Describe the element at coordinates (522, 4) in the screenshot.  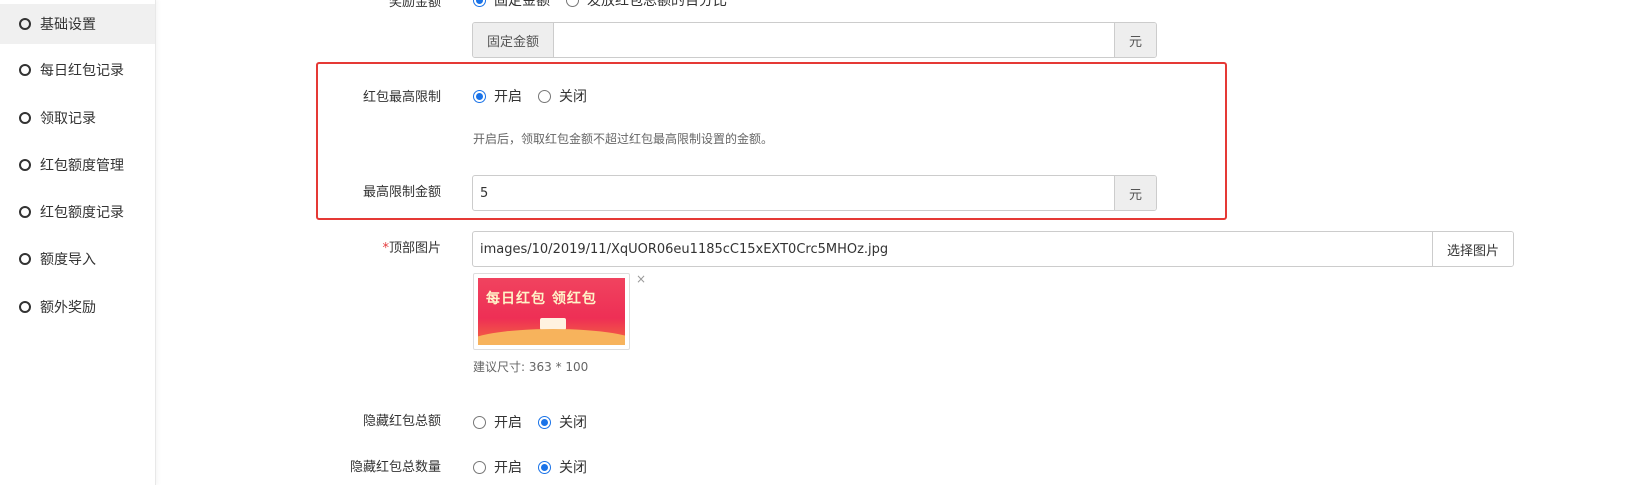
I see `radio-label: 固定金额` at that location.